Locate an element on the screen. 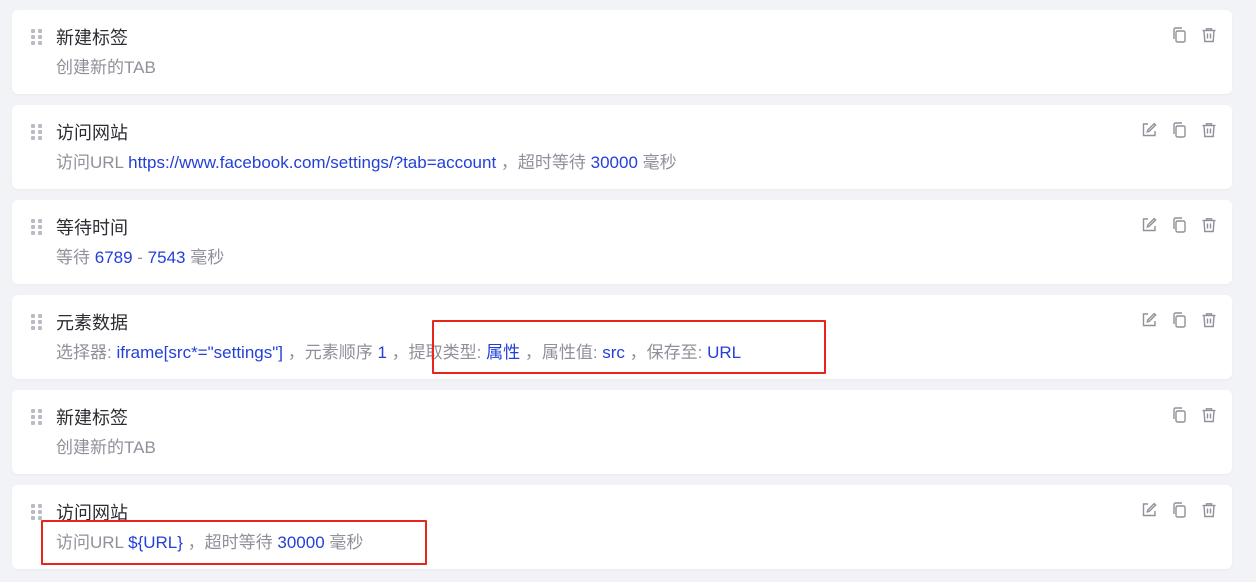  step-description: 等待 6789 - 7543 毫秒 is located at coordinates (140, 258).